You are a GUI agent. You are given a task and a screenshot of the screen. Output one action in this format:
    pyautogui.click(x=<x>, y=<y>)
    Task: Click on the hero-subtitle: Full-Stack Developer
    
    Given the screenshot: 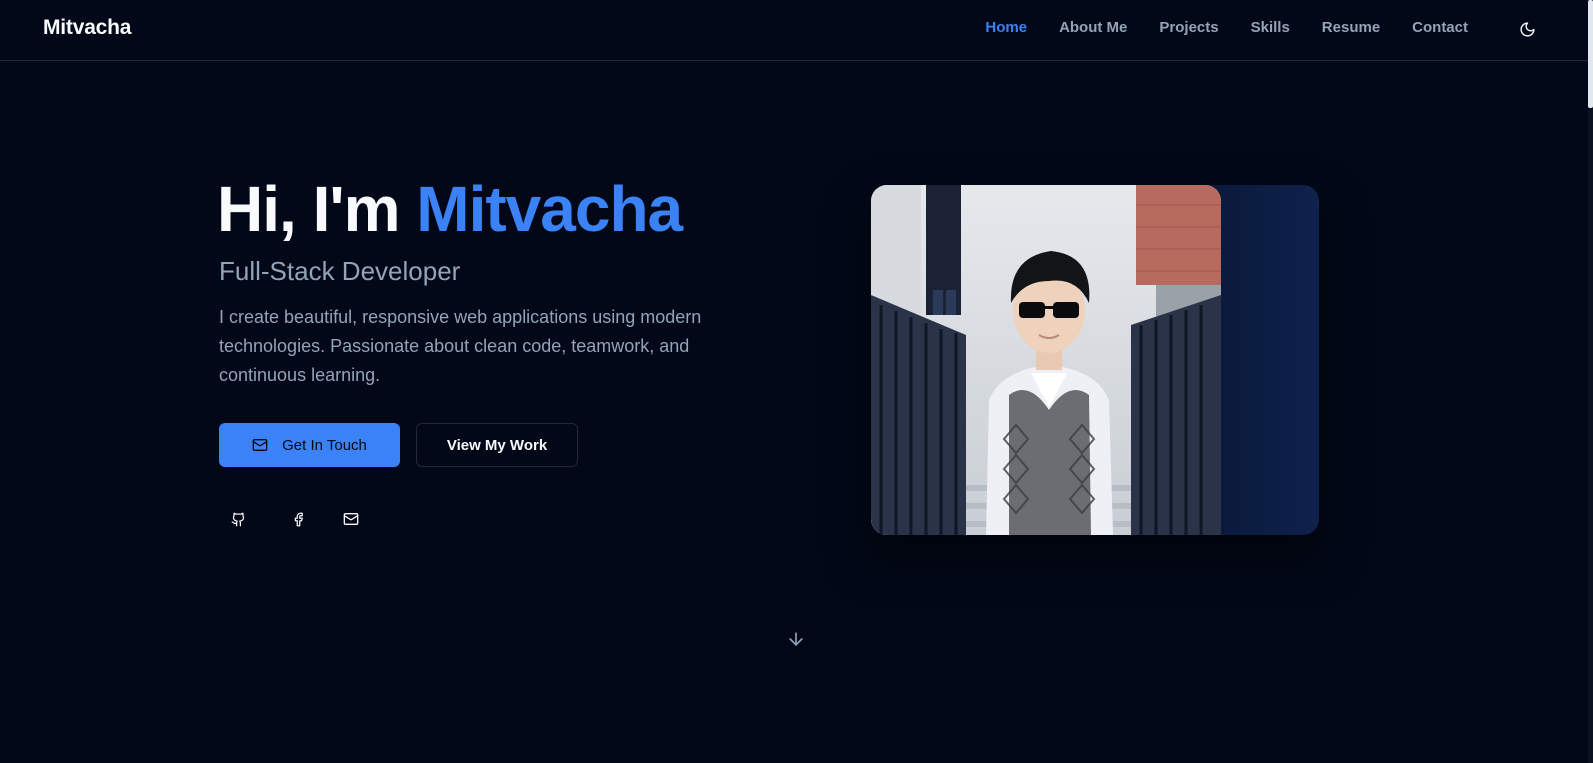 What is the action you would take?
    pyautogui.click(x=340, y=271)
    